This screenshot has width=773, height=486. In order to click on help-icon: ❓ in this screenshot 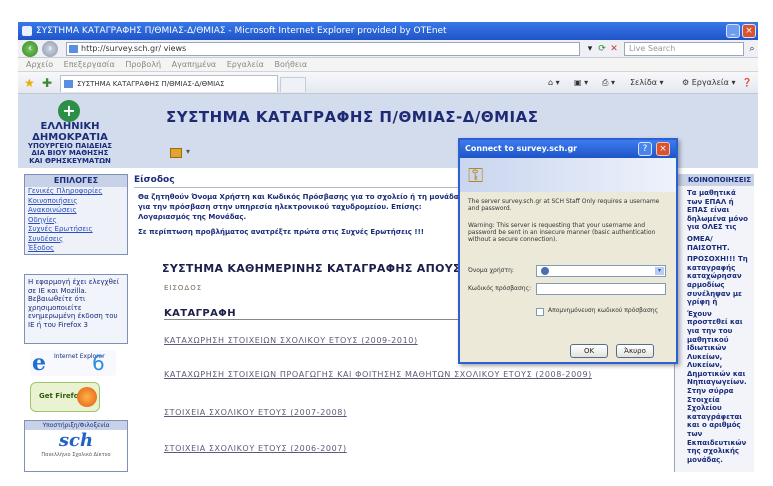, I will do `click(747, 83)`.